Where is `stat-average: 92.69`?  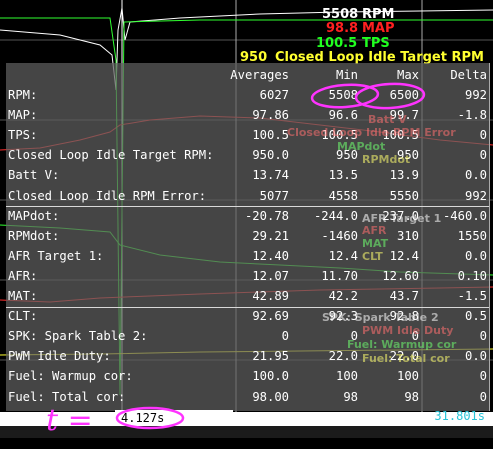 stat-average: 92.69 is located at coordinates (270, 316).